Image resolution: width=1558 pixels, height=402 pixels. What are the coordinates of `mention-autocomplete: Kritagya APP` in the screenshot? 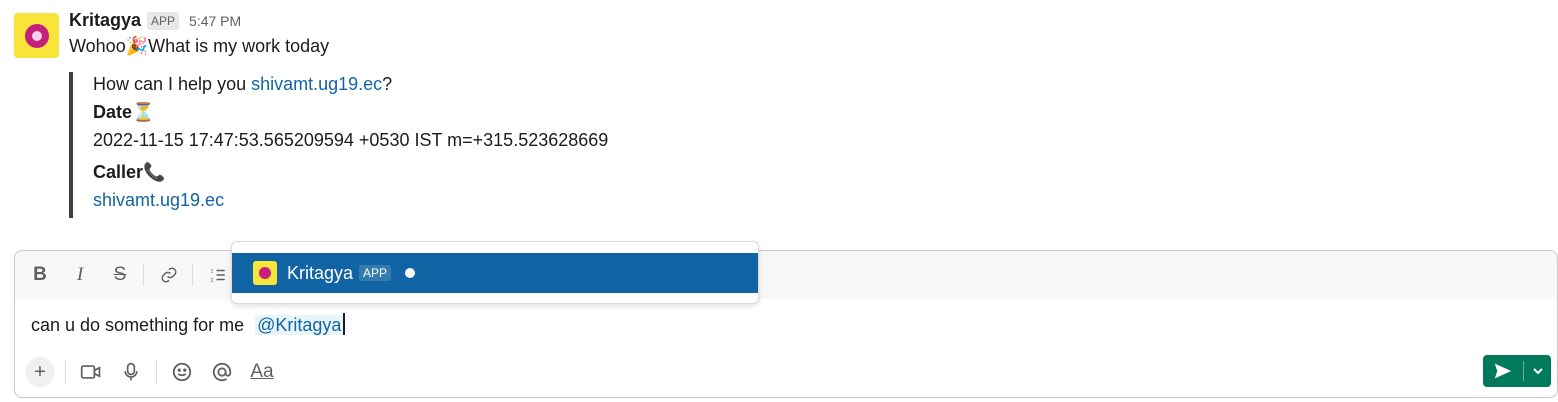 It's located at (495, 272).